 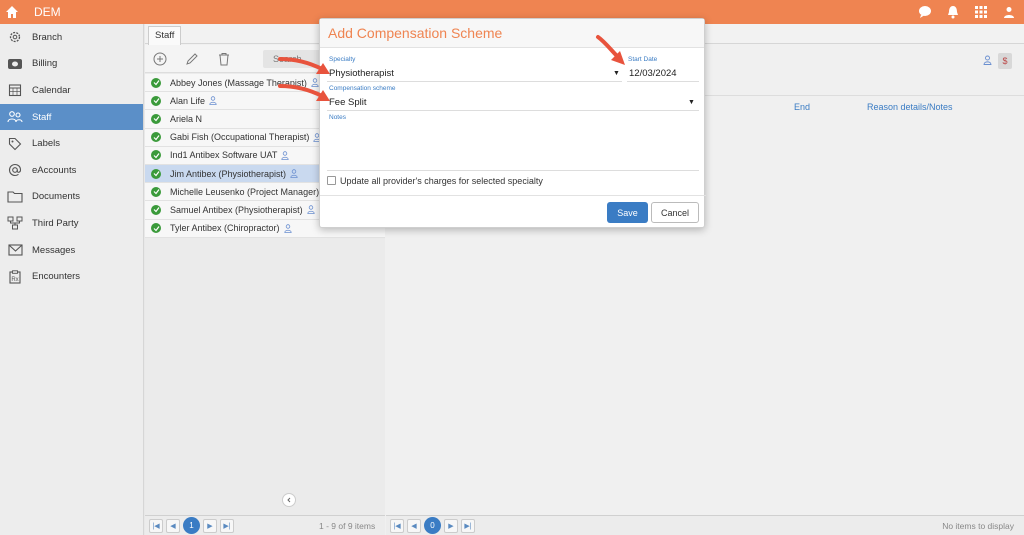 I want to click on envelope-icon, so click(x=15, y=250).